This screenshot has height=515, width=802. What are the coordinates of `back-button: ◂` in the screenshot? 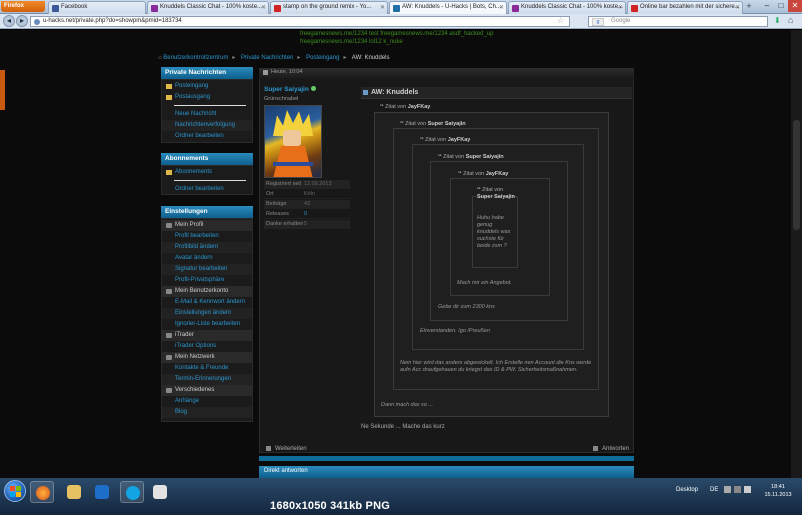 It's located at (9, 21).